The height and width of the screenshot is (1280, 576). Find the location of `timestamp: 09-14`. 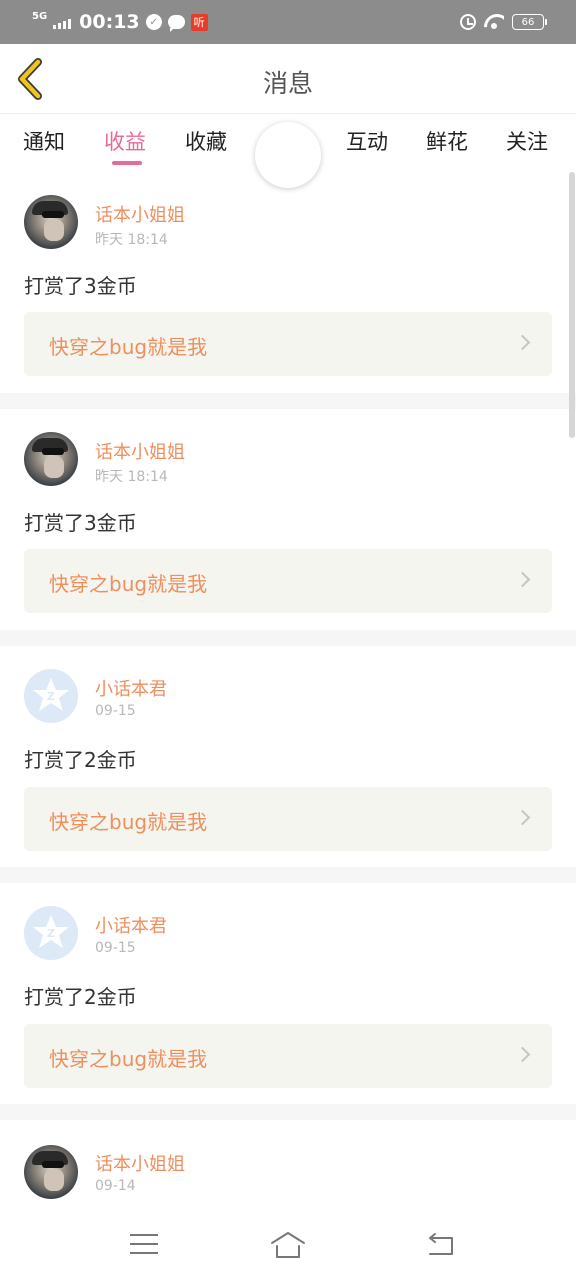

timestamp: 09-14 is located at coordinates (115, 1186).